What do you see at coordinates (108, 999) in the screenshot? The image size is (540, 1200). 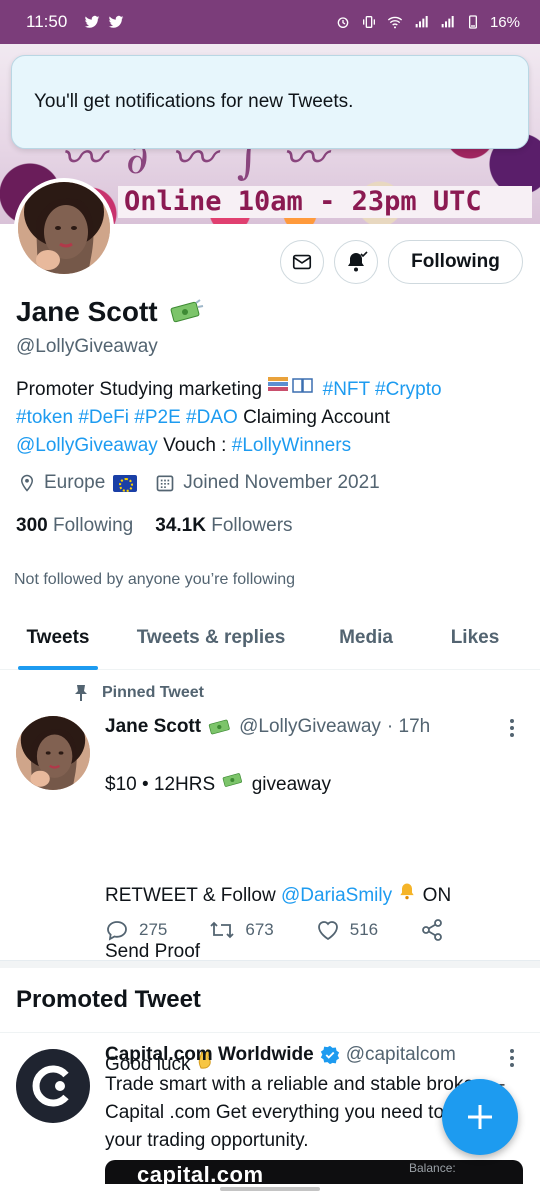 I see `promoted-section-title: Promoted Tweet` at bounding box center [108, 999].